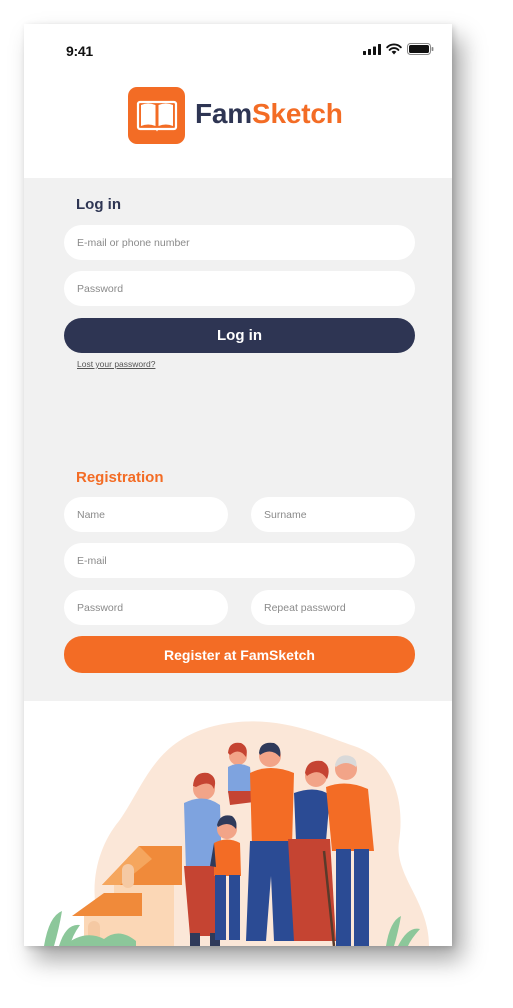 The width and height of the screenshot is (513, 1008). Describe the element at coordinates (79, 51) in the screenshot. I see `status-time: 9:41` at that location.